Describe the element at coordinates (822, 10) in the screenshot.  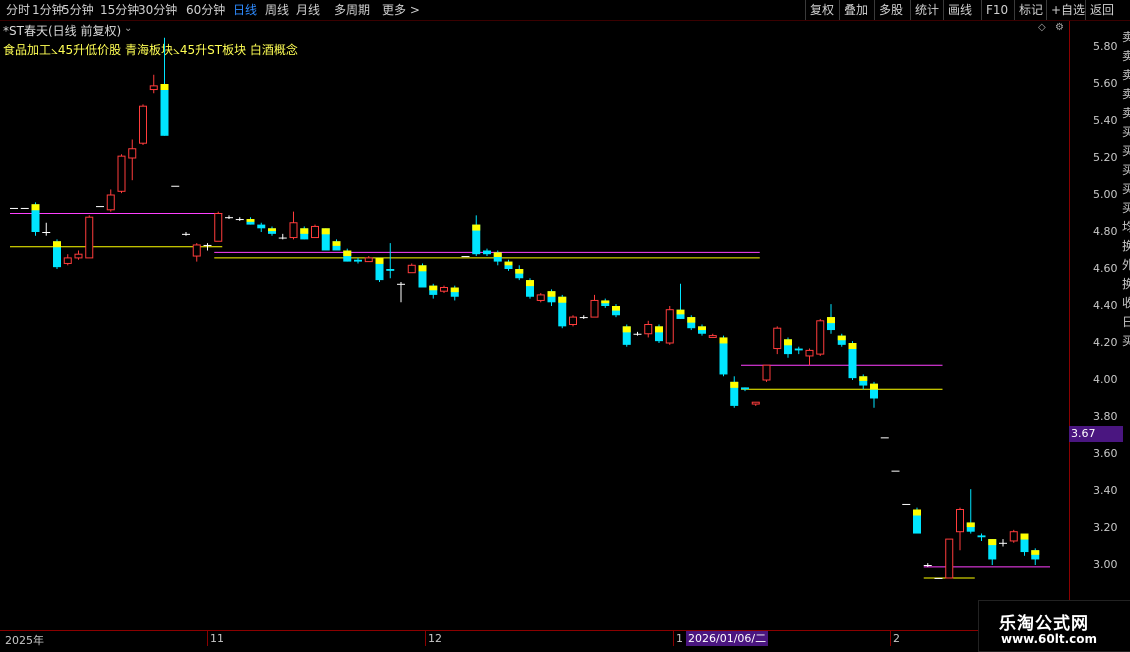
I see `toolbar-button: 复权` at that location.